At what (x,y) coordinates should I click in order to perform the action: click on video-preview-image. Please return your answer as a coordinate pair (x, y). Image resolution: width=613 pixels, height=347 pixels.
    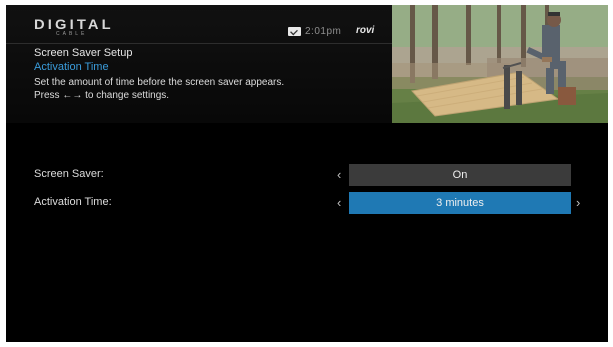
    Looking at the image, I should click on (500, 64).